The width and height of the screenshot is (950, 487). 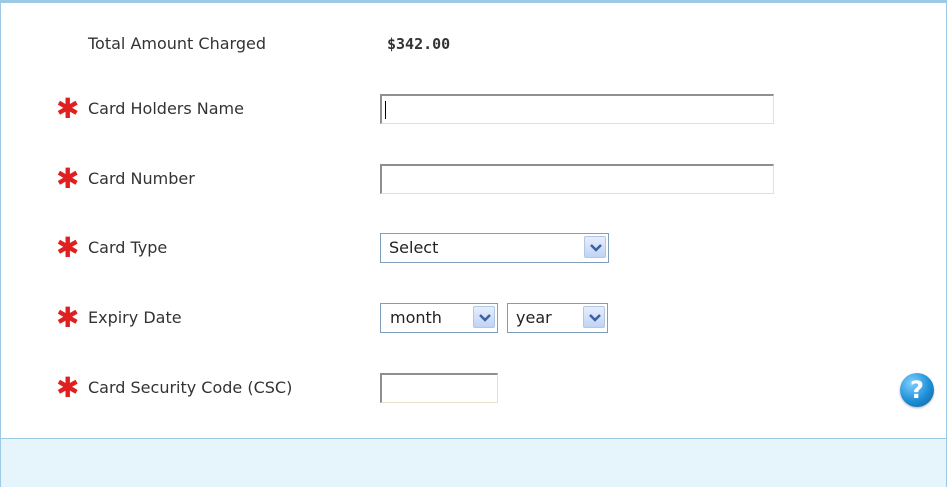 I want to click on total-amount-label: Total Amount Charged, so click(x=177, y=43).